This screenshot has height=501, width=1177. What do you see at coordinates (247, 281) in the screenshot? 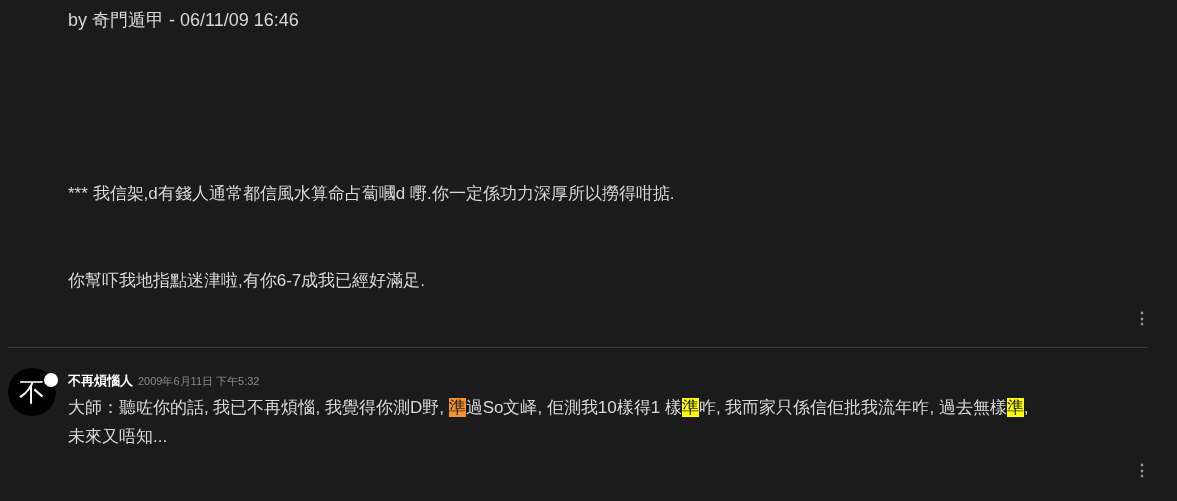
I see `post-paragraph: 你幫吓我地指點迷津啦,有你6-7成我已經好滿足.` at bounding box center [247, 281].